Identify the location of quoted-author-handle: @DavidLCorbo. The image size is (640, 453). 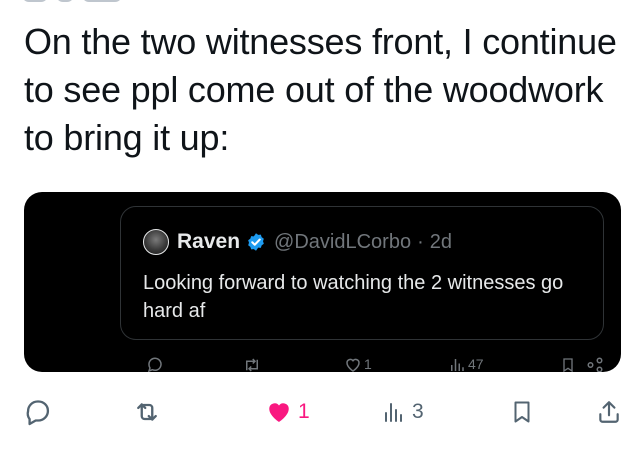
(342, 242).